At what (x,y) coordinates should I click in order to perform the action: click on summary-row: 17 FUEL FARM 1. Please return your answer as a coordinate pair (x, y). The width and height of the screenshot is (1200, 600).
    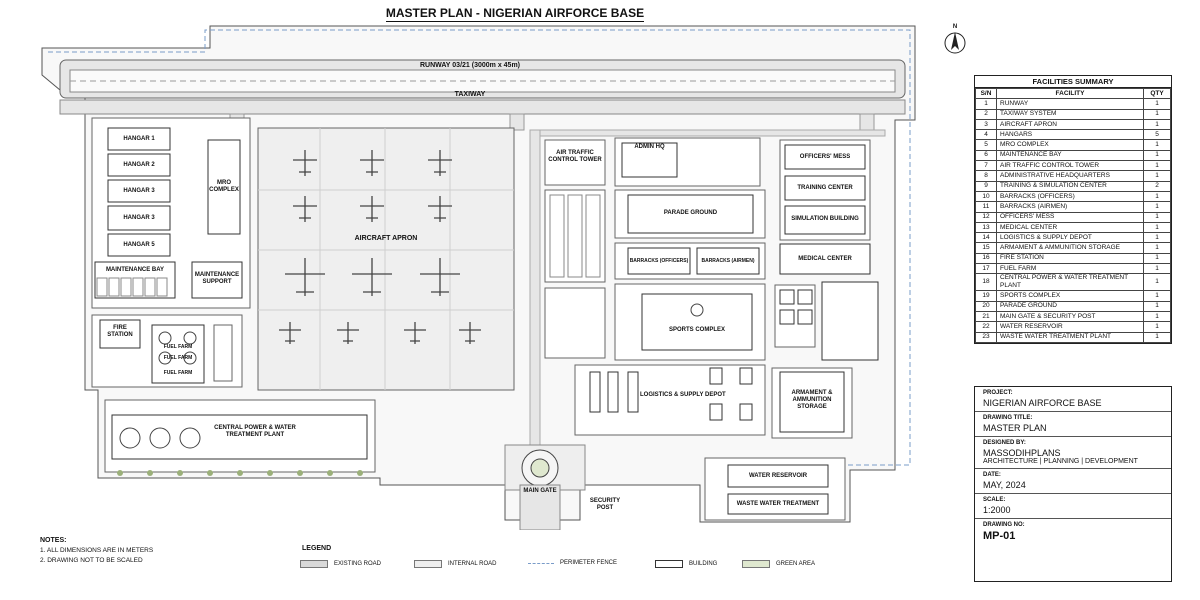
    Looking at the image, I should click on (1073, 269).